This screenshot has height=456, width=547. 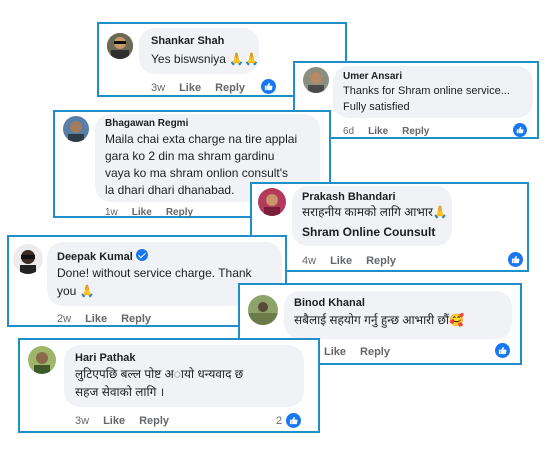 I want to click on comment-timestamp: 6d, so click(x=349, y=131).